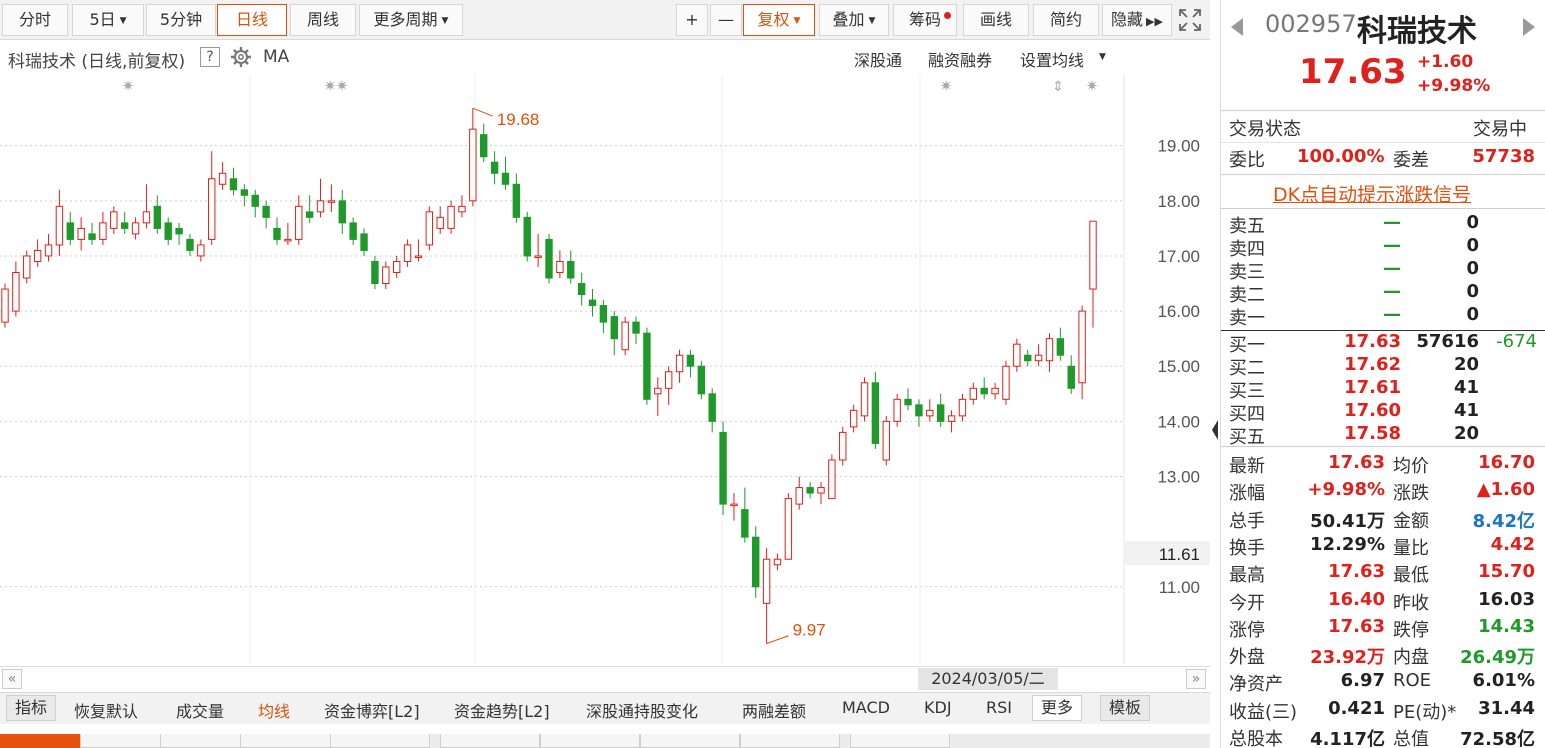  I want to click on indicator-volume: 成交量, so click(200, 710).